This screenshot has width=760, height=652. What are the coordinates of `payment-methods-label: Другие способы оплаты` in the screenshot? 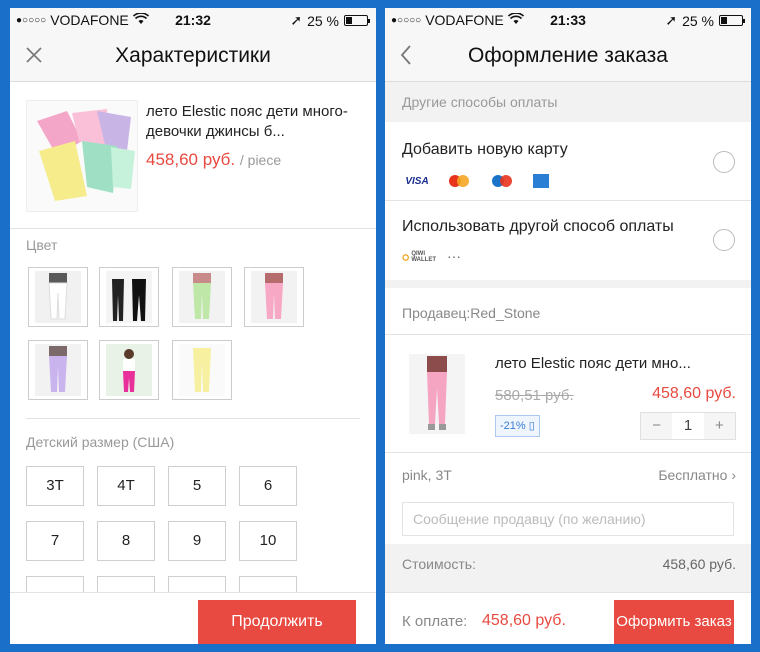 It's located at (480, 102).